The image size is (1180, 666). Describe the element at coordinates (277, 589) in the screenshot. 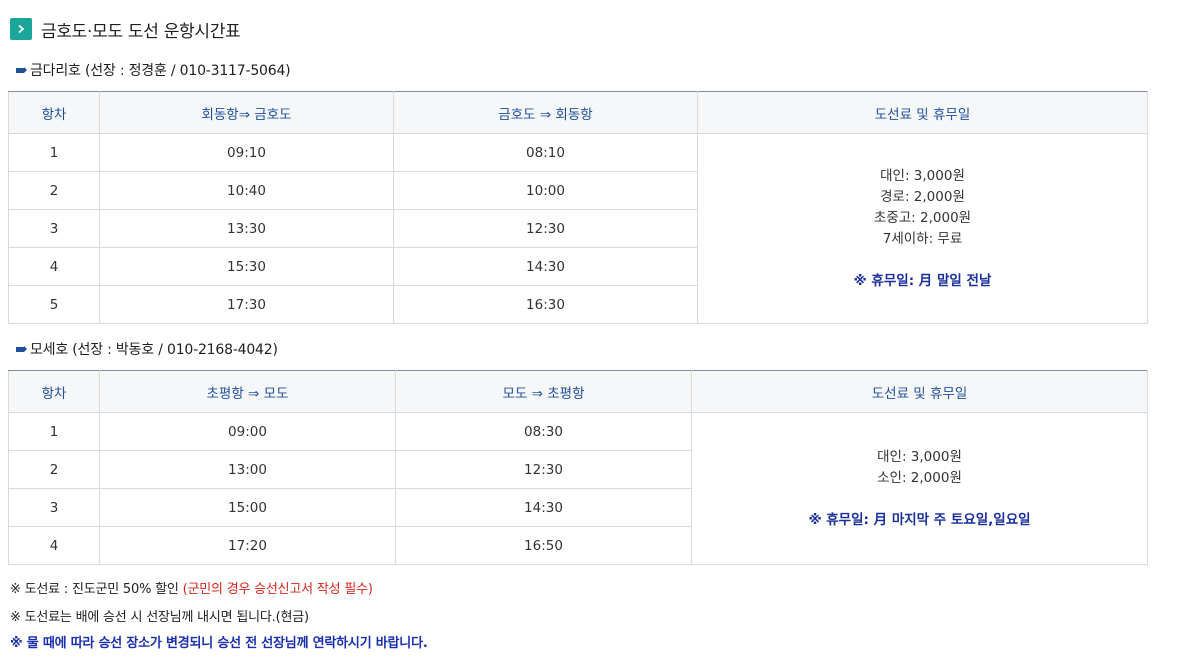

I see `resident-requirement-text: (군민의 경우 승선신고서 작성 필수)` at that location.